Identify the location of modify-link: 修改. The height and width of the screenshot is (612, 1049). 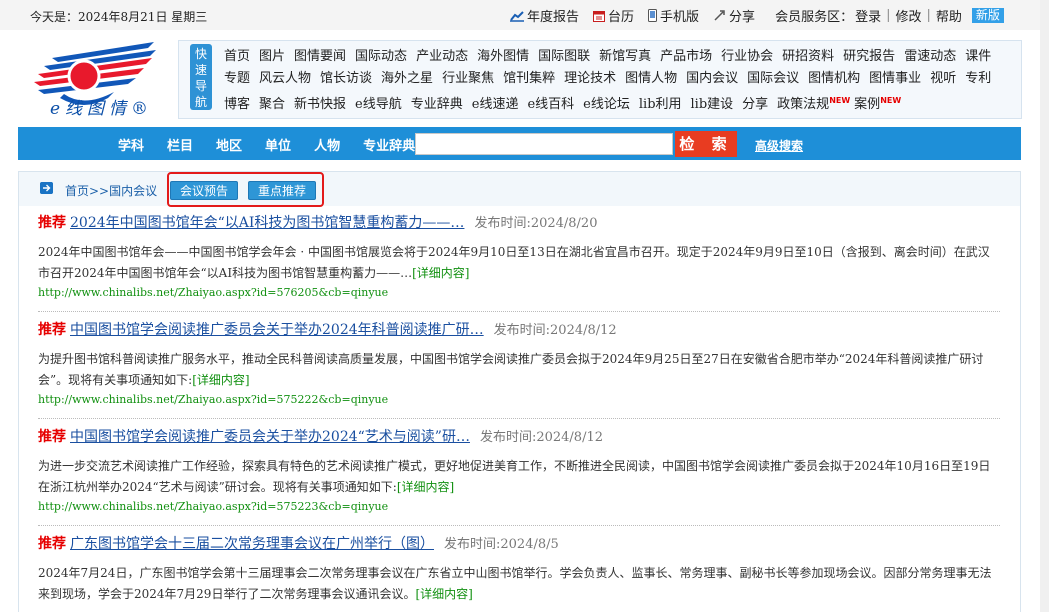
(908, 15).